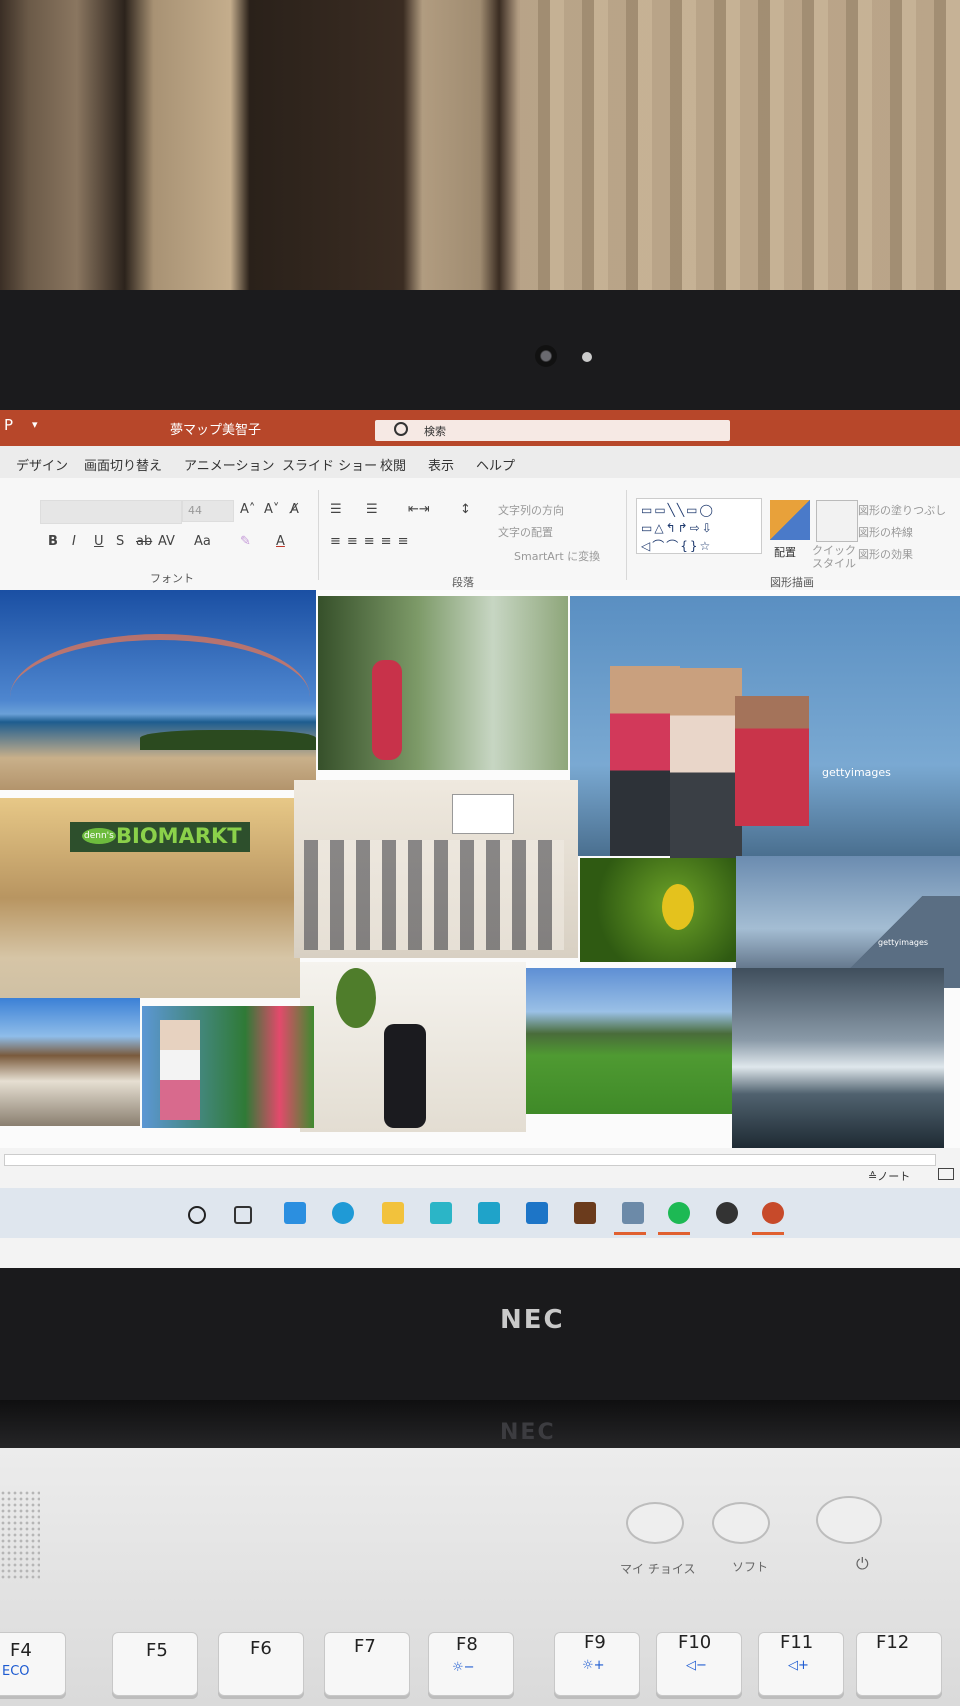 The height and width of the screenshot is (1706, 960). What do you see at coordinates (8, 425) in the screenshot?
I see `powerpoint-app-icon: P` at bounding box center [8, 425].